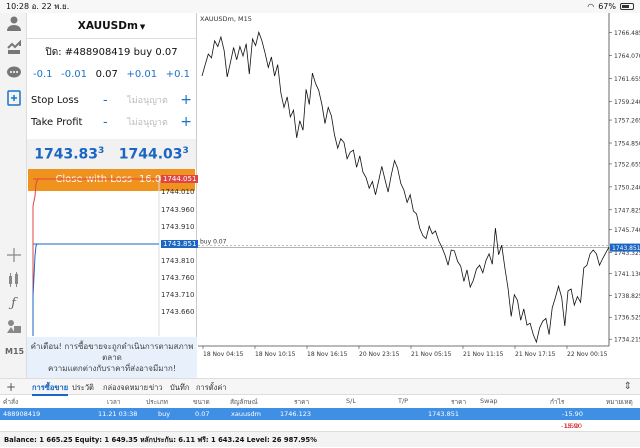  I want to click on battery-percent: 67%, so click(607, 6).